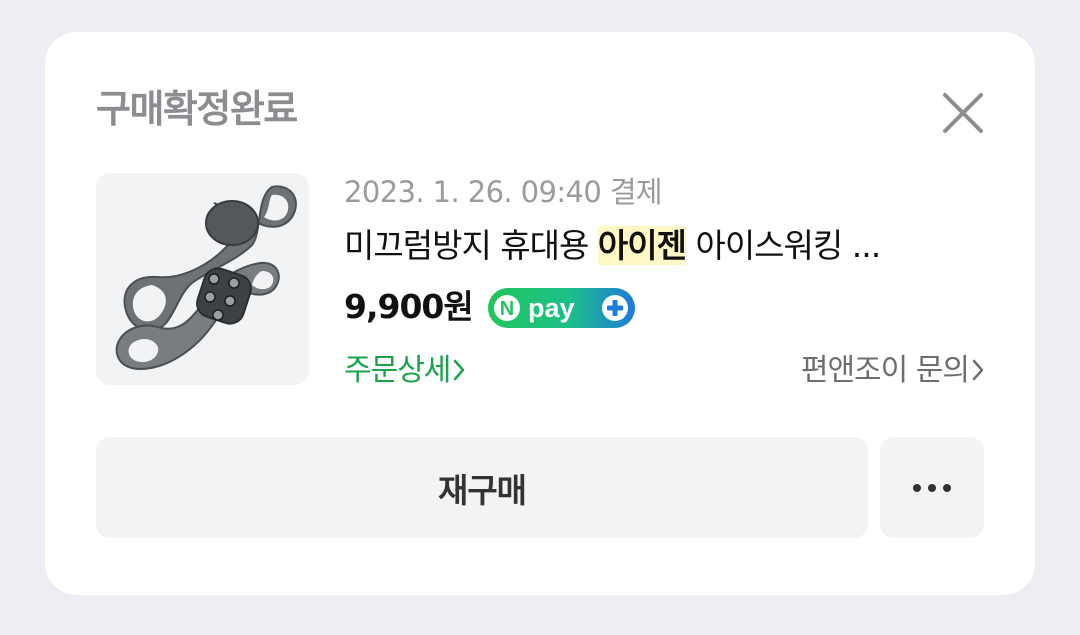  Describe the element at coordinates (471, 245) in the screenshot. I see `product-name-prefix: 미끄럼방지 휴대용` at that location.